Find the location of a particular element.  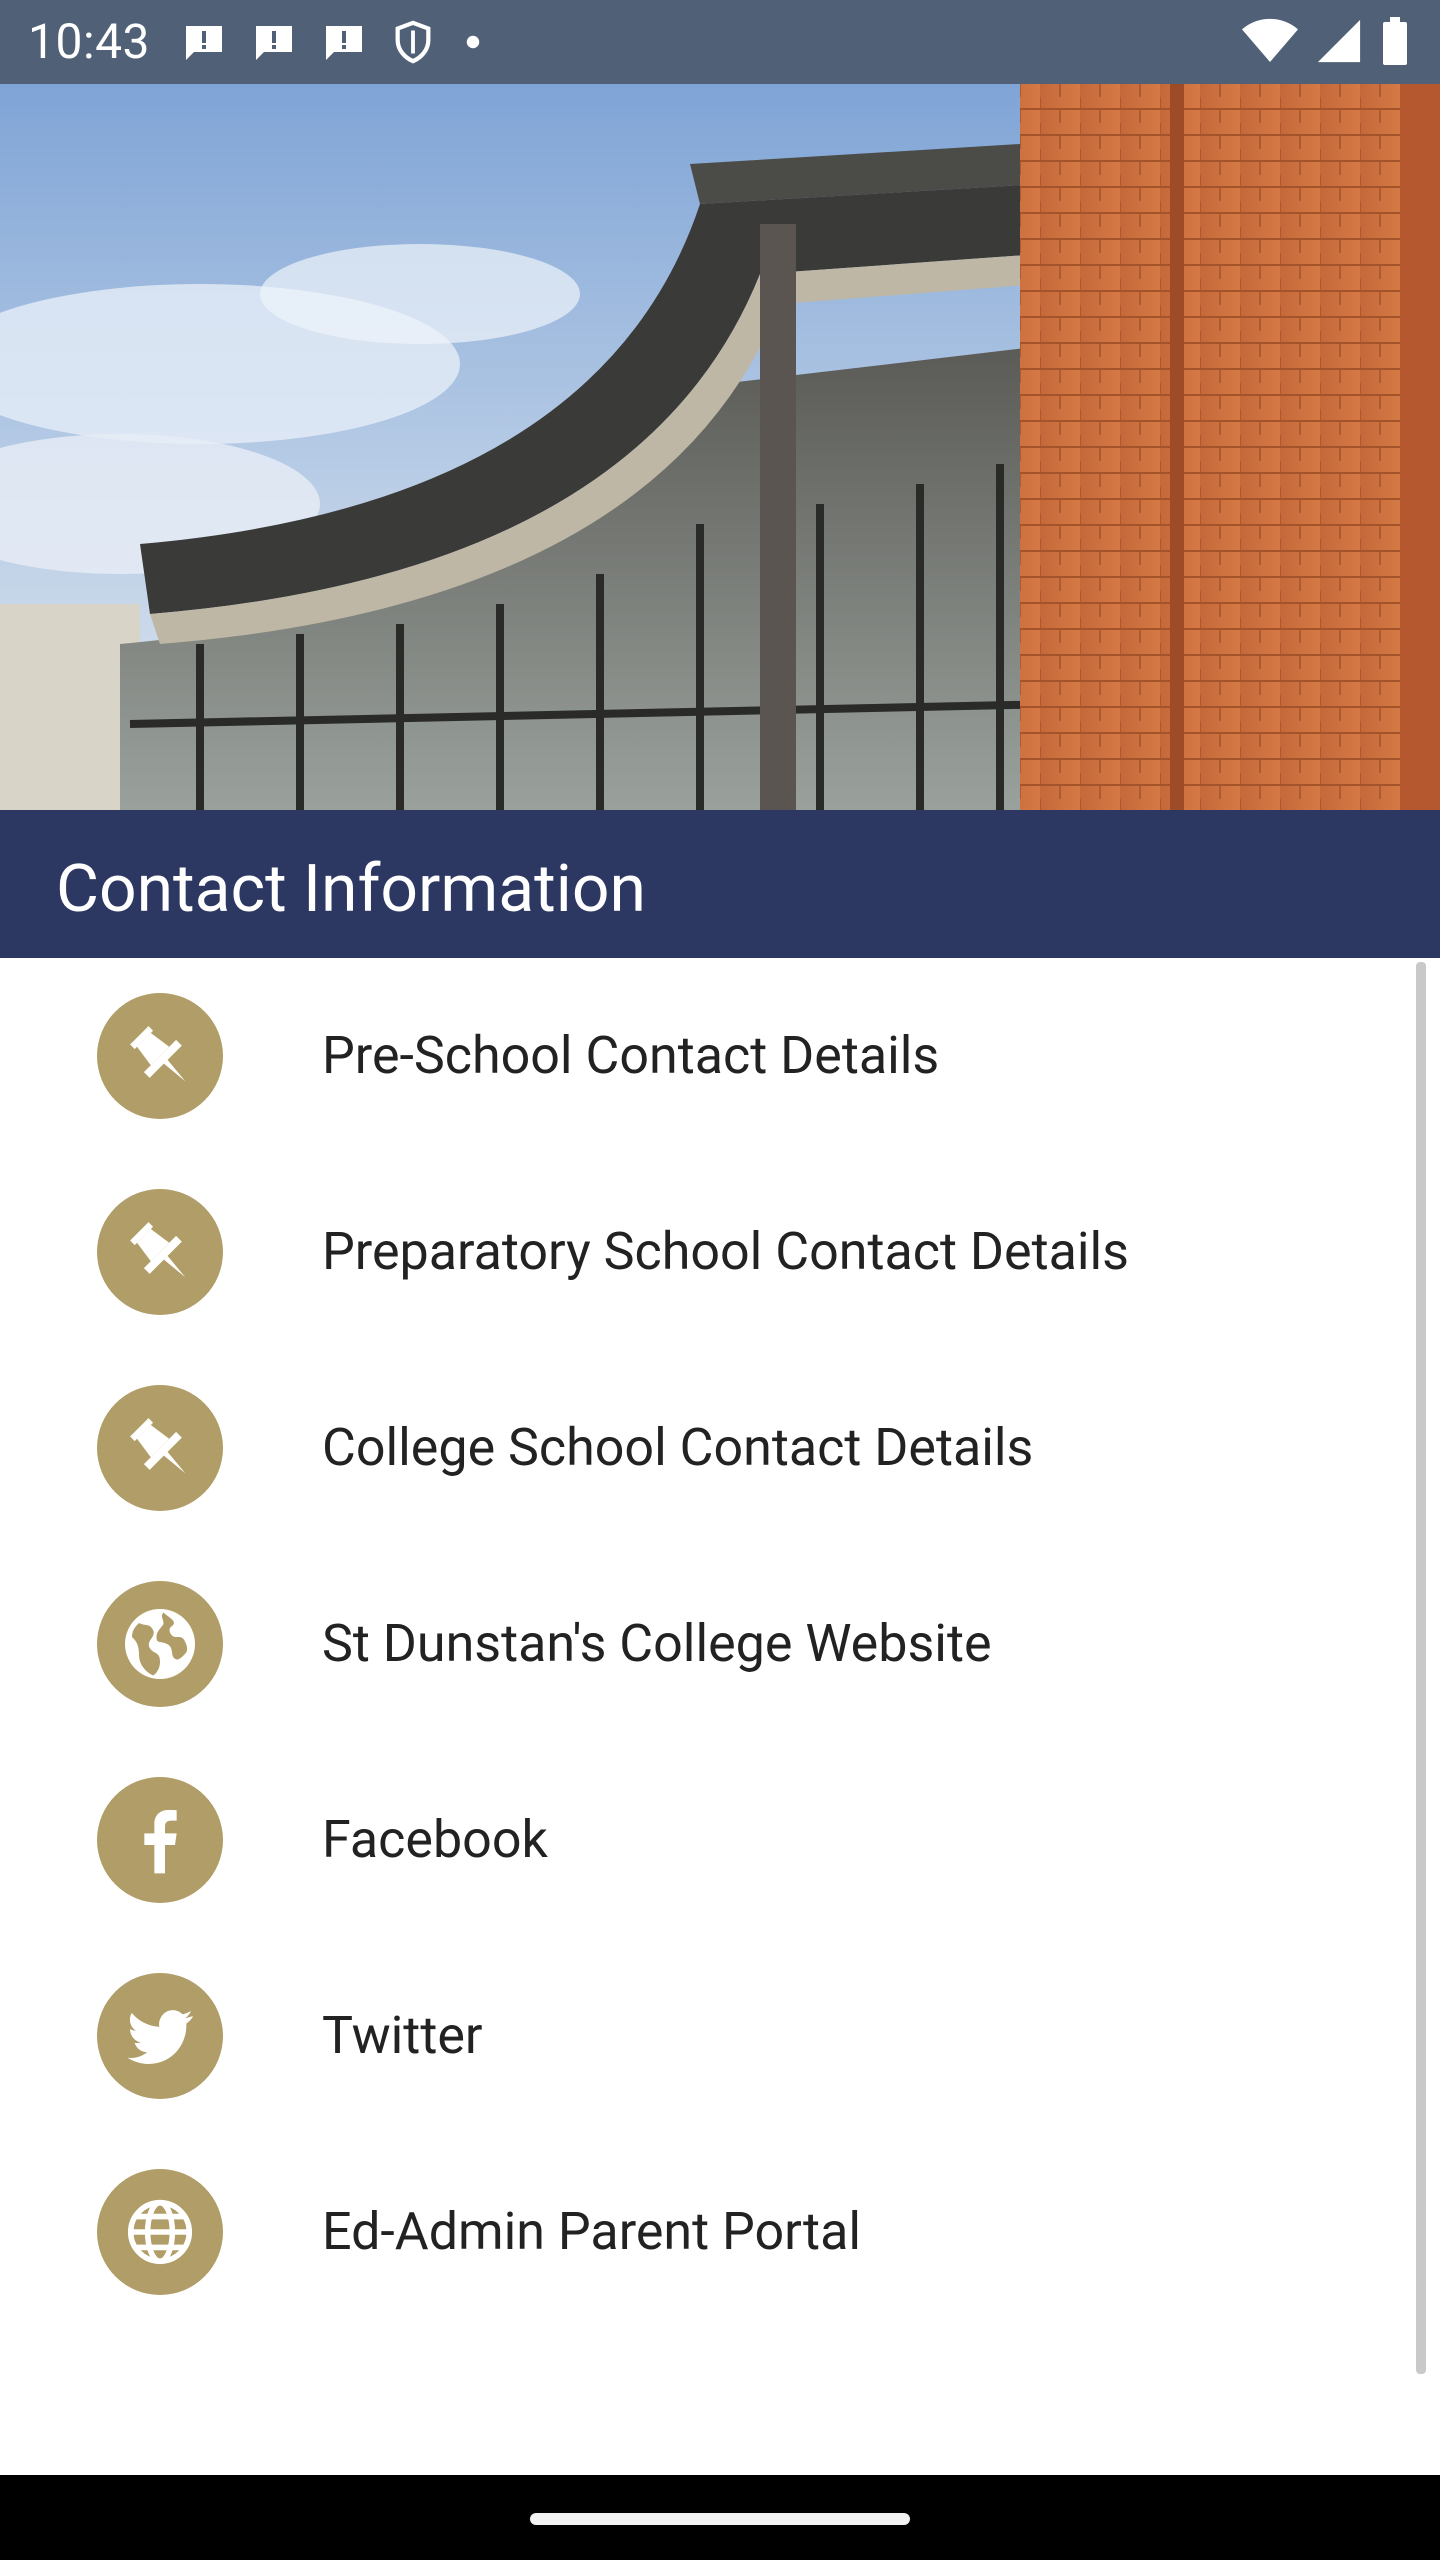

scrollbar is located at coordinates (1421, 1668).